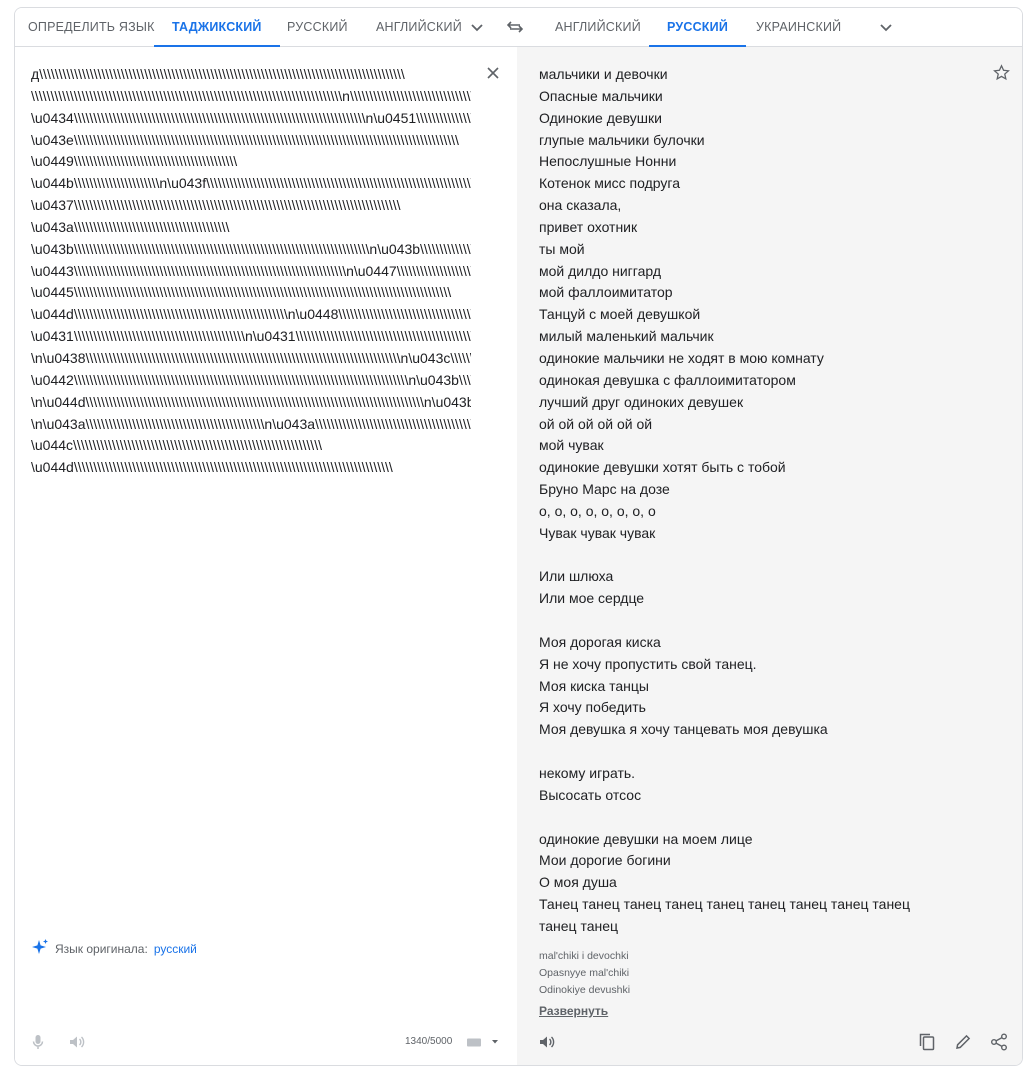  I want to click on tab-detect-language: ОПРЕДЕЛИТЬ ЯЗЫК, so click(91, 27).